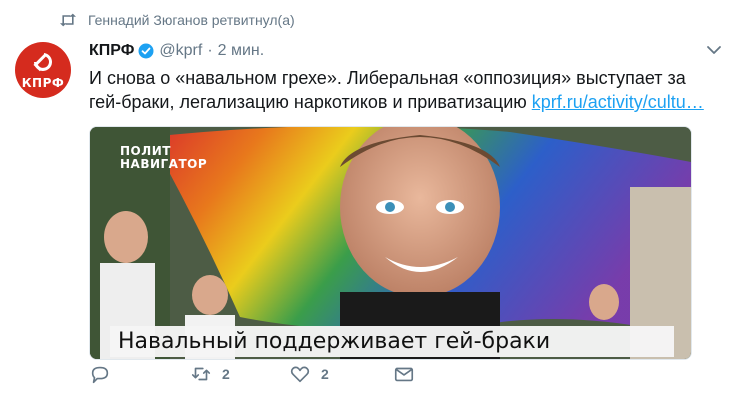  I want to click on reply-button, so click(100, 374).